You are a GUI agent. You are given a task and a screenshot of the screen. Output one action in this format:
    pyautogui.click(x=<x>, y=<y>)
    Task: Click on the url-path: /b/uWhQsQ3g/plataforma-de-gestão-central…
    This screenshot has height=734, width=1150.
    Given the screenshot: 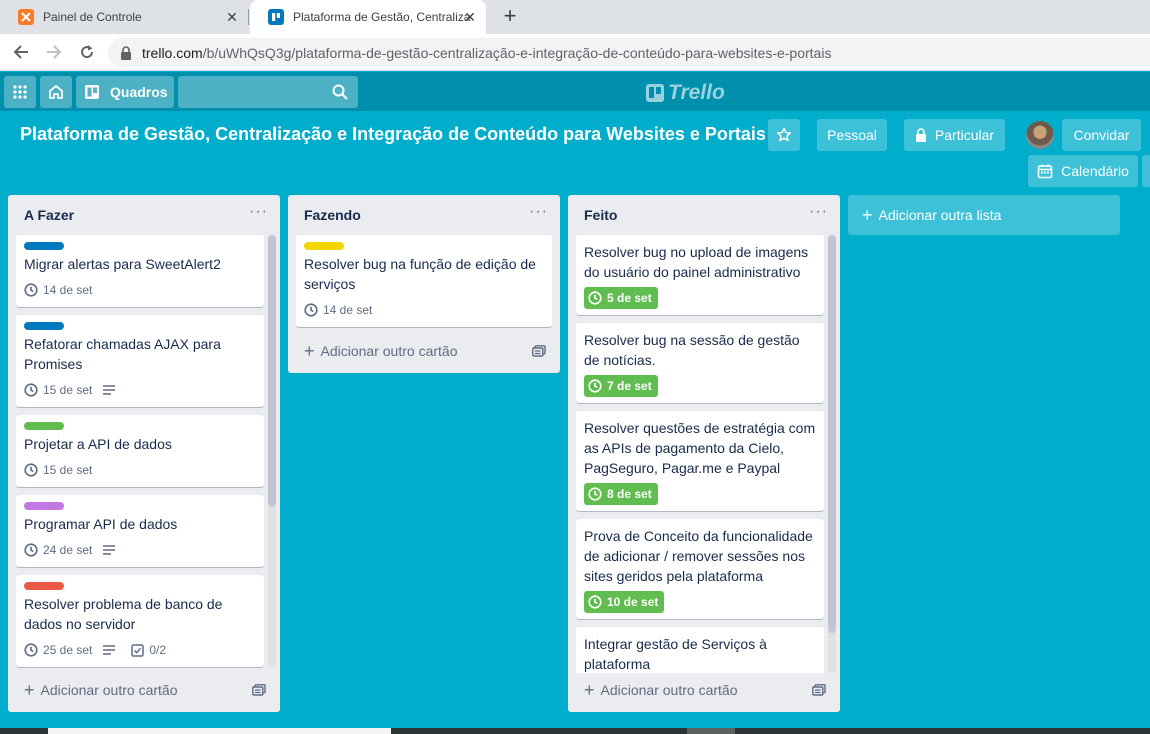 What is the action you would take?
    pyautogui.click(x=517, y=52)
    